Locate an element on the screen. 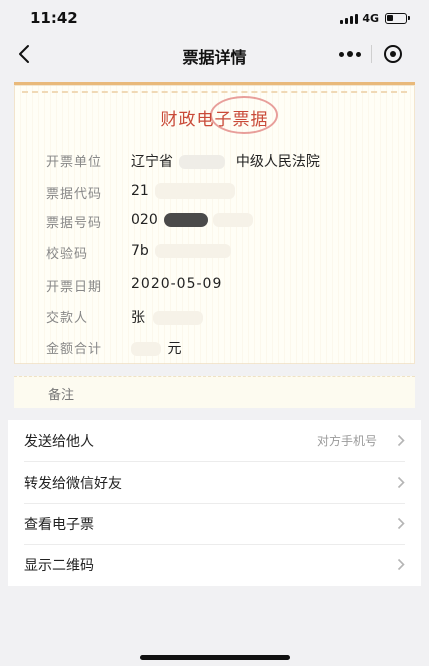  show-qr-code-item: 显示二维码 is located at coordinates (214, 564).